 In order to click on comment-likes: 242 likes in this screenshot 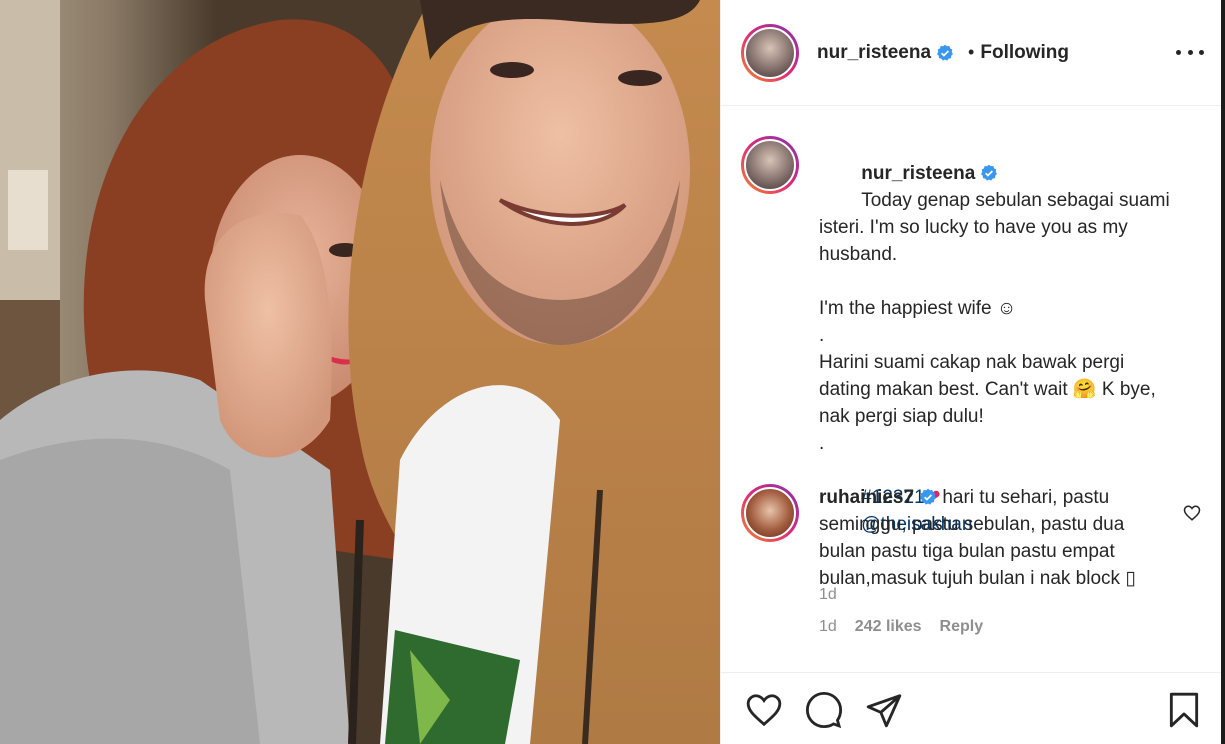, I will do `click(888, 626)`.